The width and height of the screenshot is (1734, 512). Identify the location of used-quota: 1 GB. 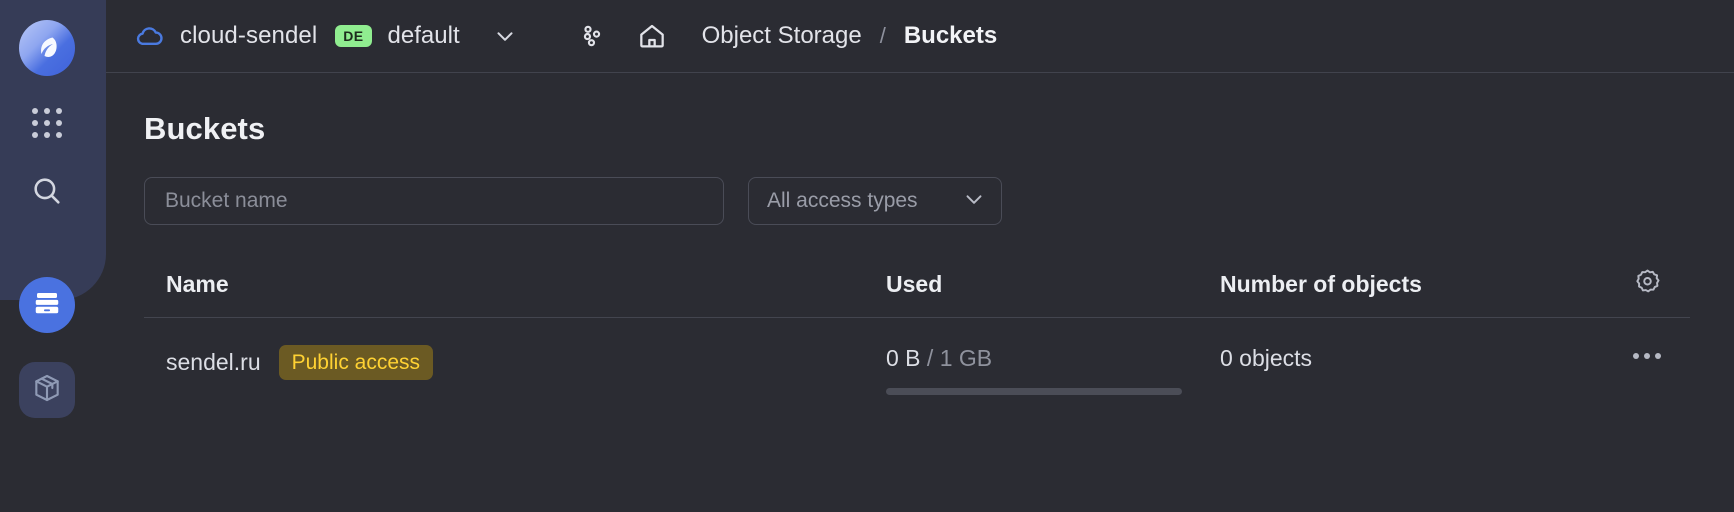
(966, 358).